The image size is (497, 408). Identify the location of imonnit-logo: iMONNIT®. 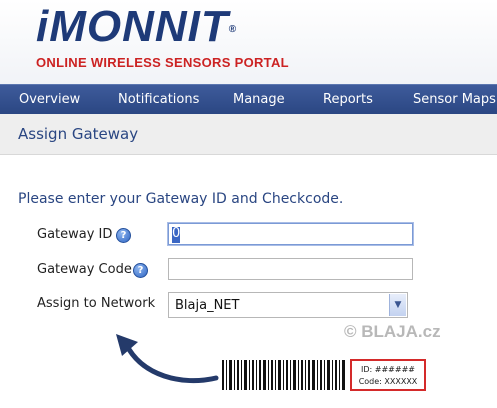
(136, 27).